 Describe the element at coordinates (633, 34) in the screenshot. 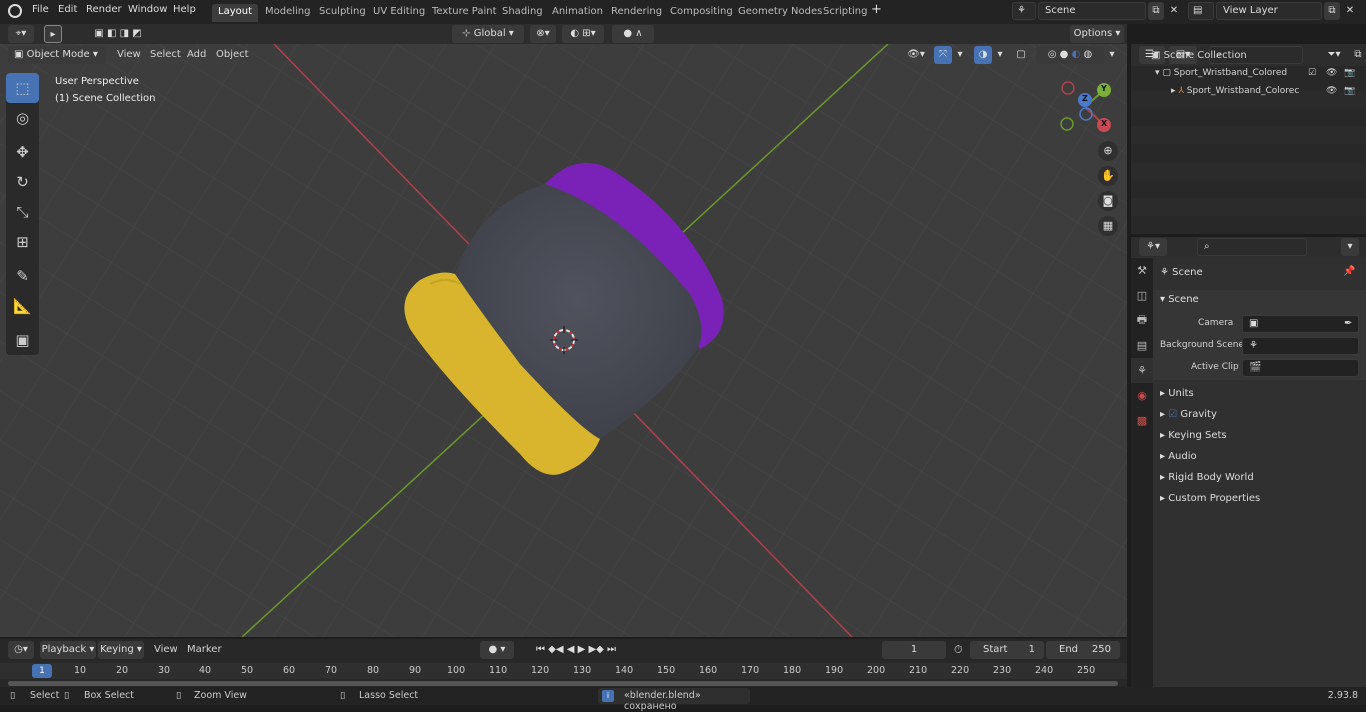

I see `proportional-edit-icon: ● ∧` at that location.